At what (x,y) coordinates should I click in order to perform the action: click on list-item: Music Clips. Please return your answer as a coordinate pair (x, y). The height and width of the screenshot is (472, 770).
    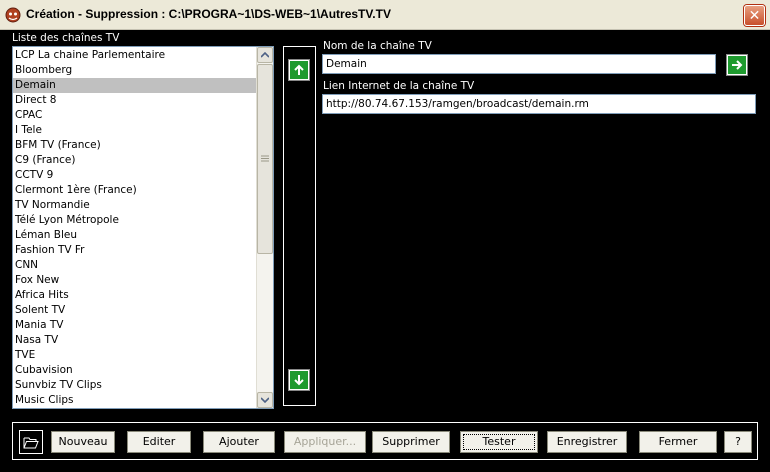
    Looking at the image, I should click on (134, 400).